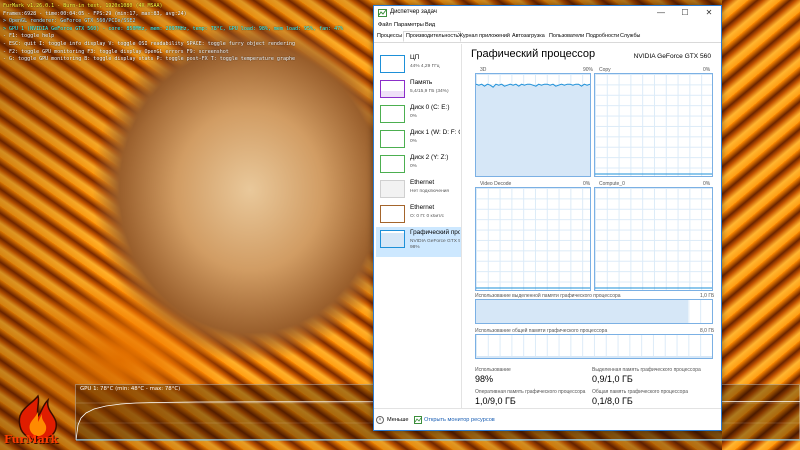 The width and height of the screenshot is (800, 450). Describe the element at coordinates (429, 157) in the screenshot. I see `sidebar-item-label: Диск 2 (Y: Z:)` at that location.